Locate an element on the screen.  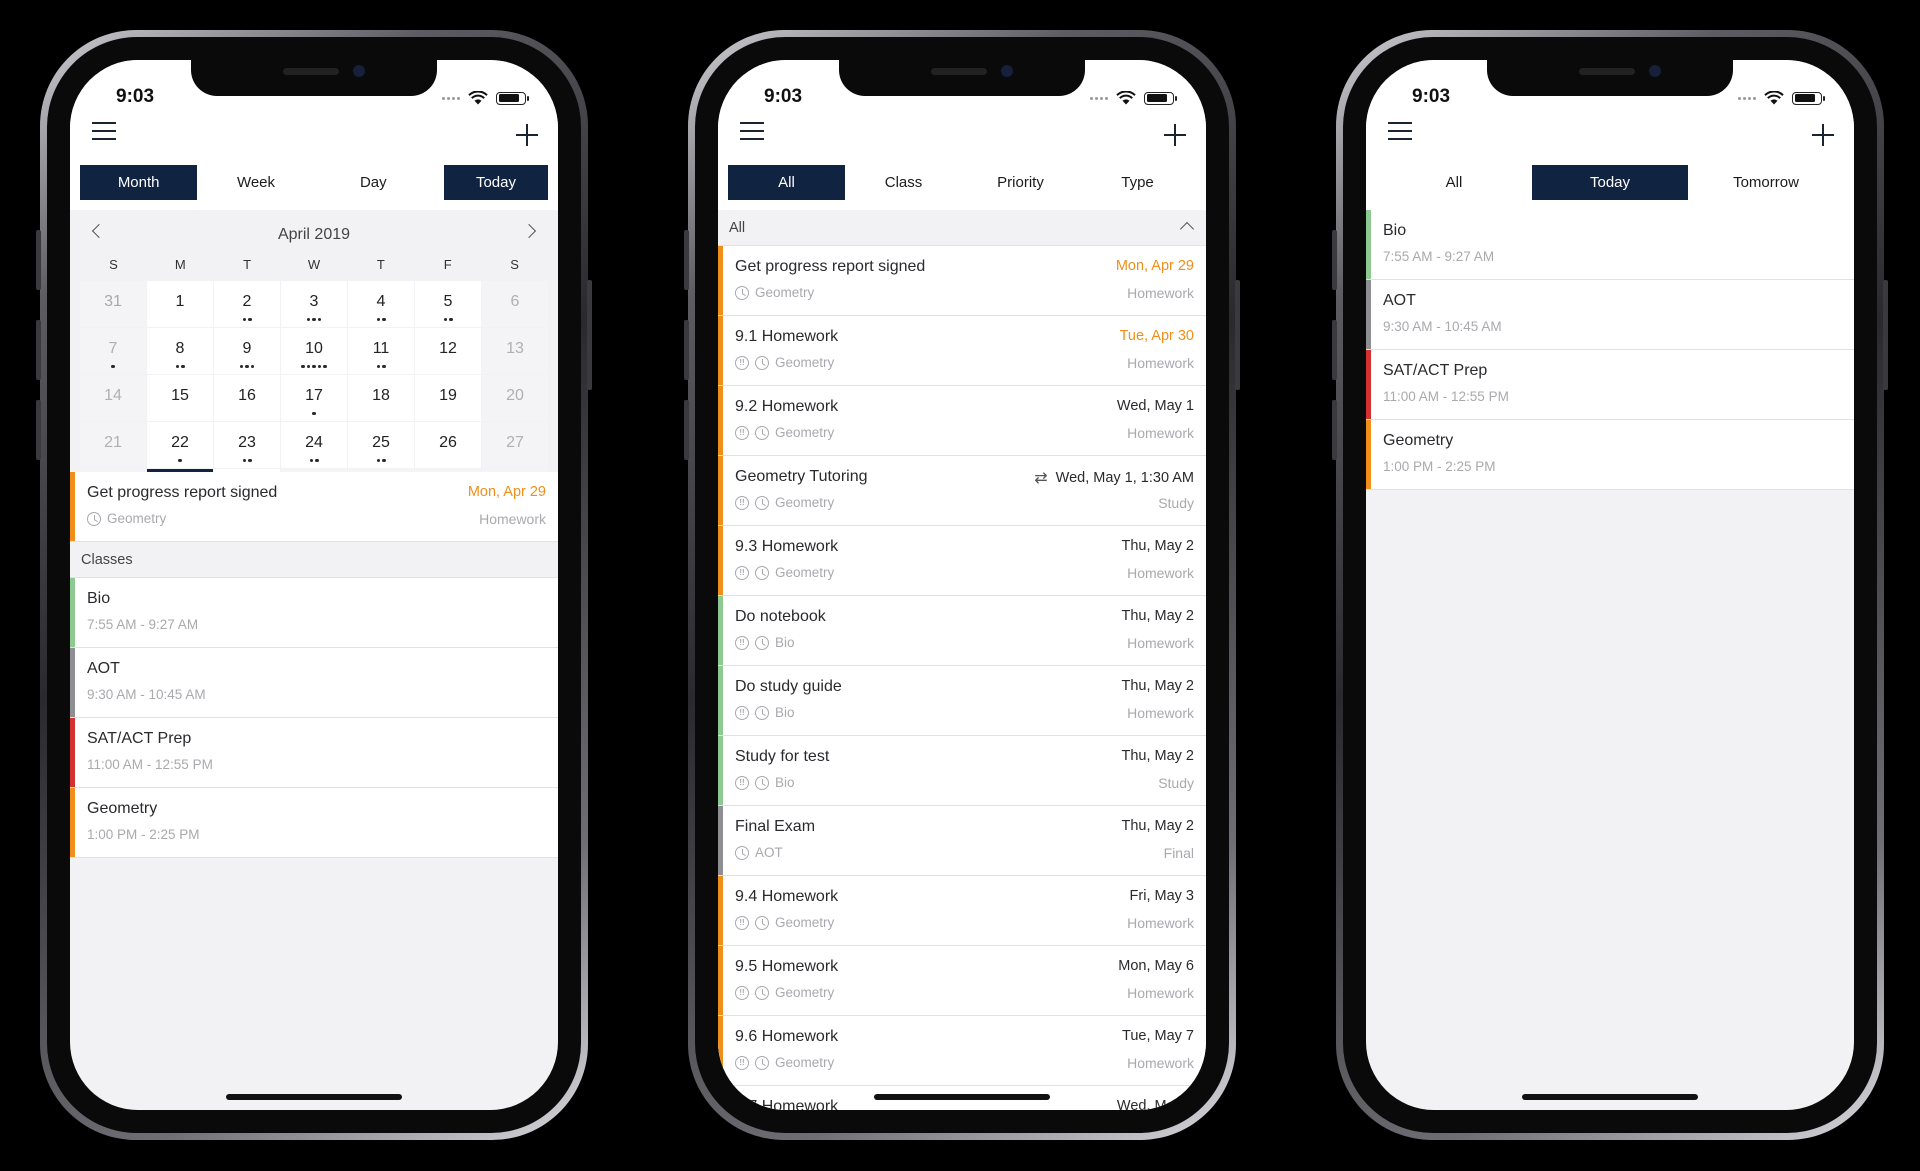
day-number: 18 is located at coordinates (381, 395).